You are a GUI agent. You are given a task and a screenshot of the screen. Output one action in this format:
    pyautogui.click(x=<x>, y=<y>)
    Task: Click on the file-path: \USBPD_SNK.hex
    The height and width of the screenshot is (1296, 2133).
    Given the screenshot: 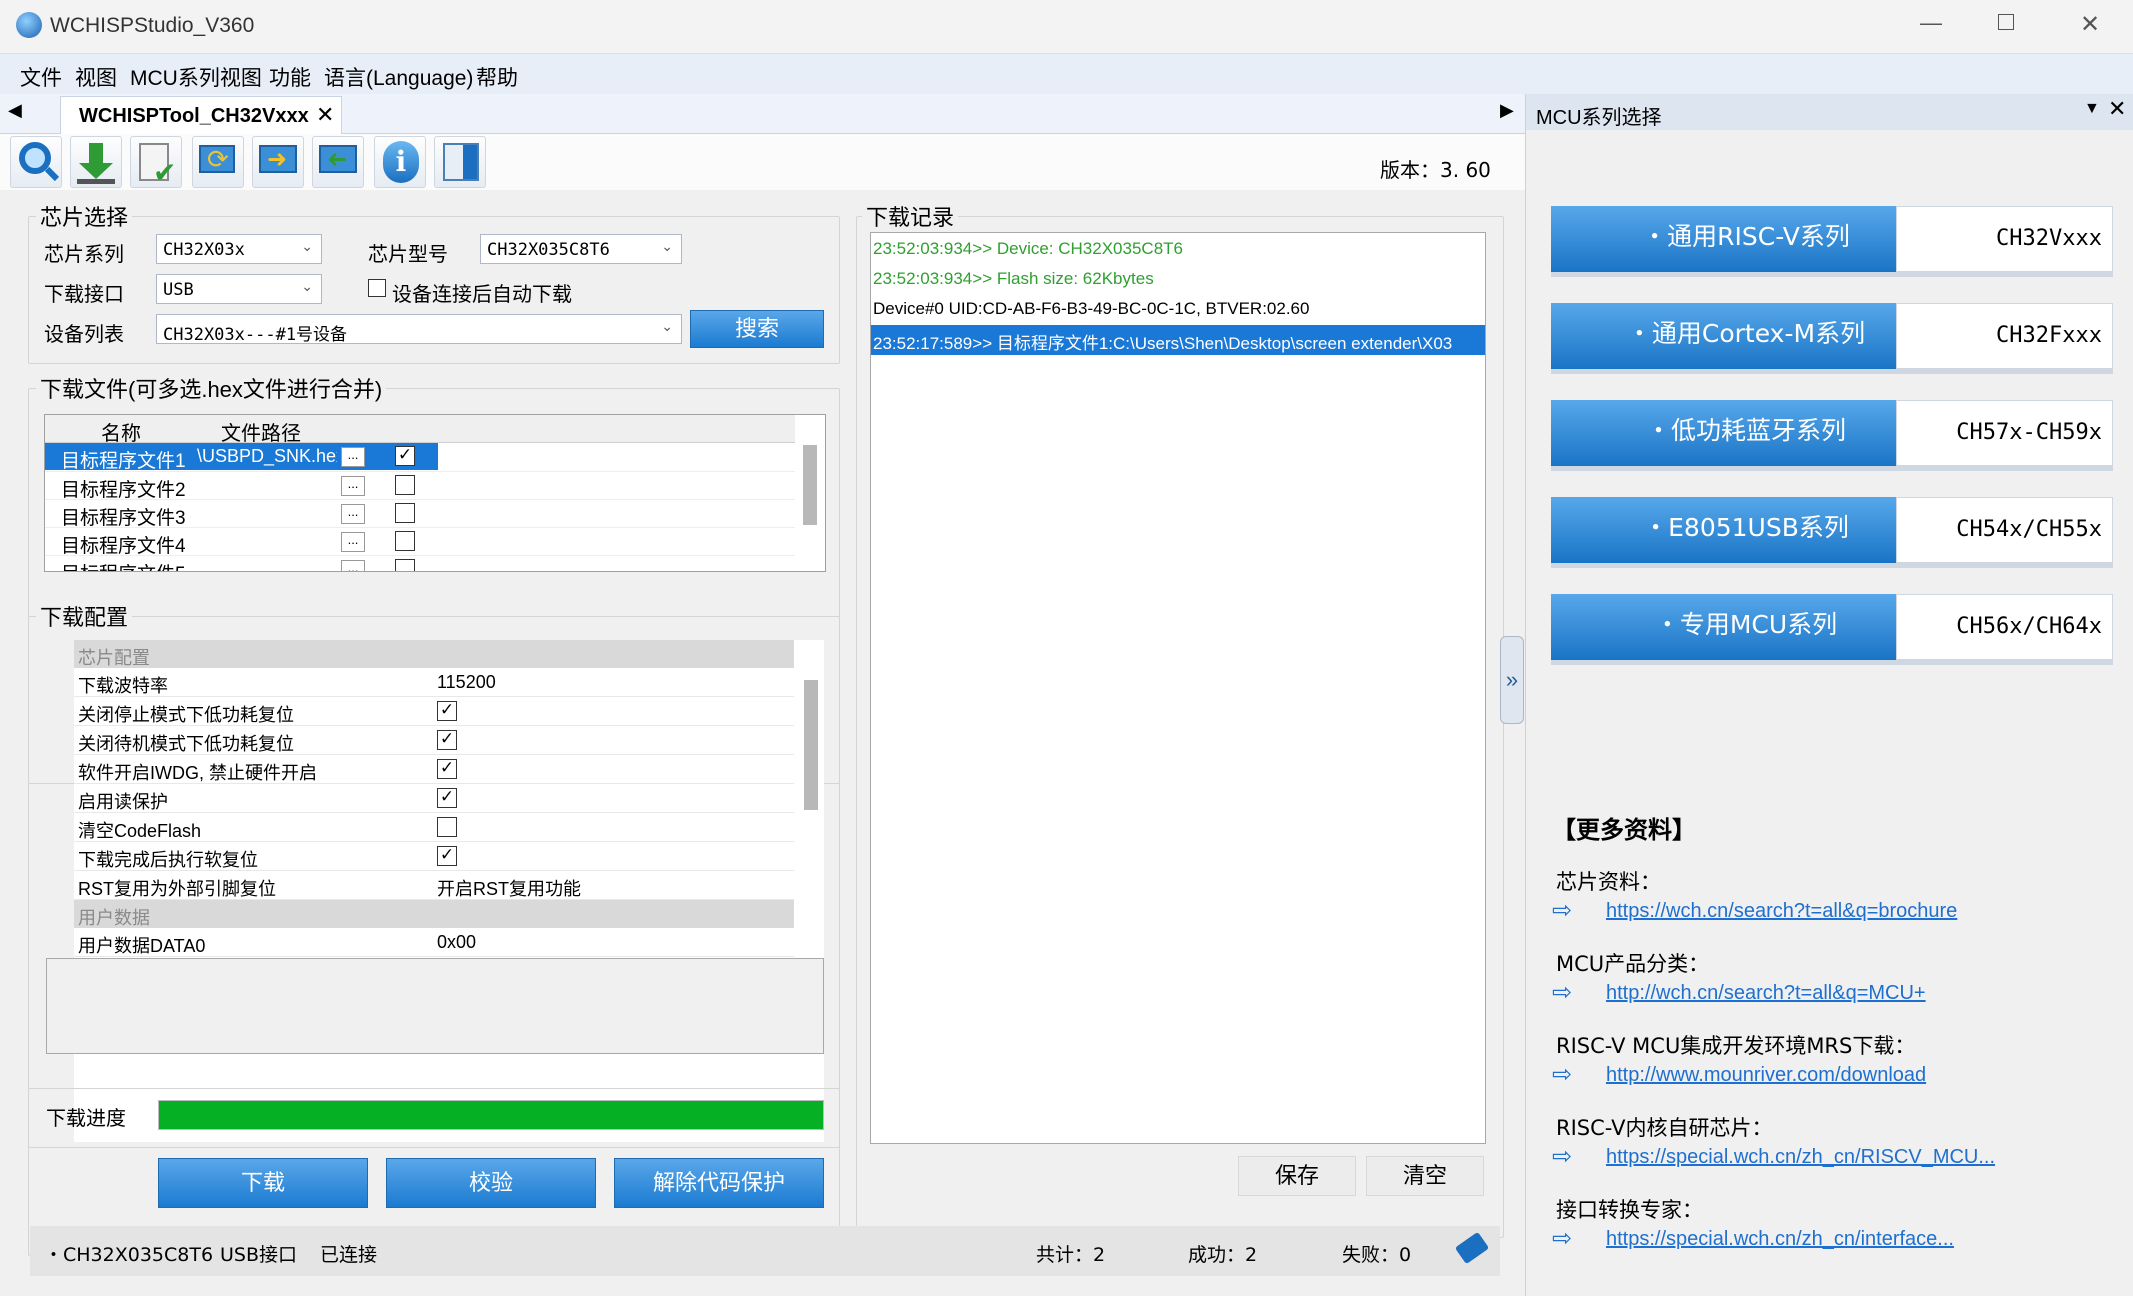 What is the action you would take?
    pyautogui.click(x=267, y=456)
    